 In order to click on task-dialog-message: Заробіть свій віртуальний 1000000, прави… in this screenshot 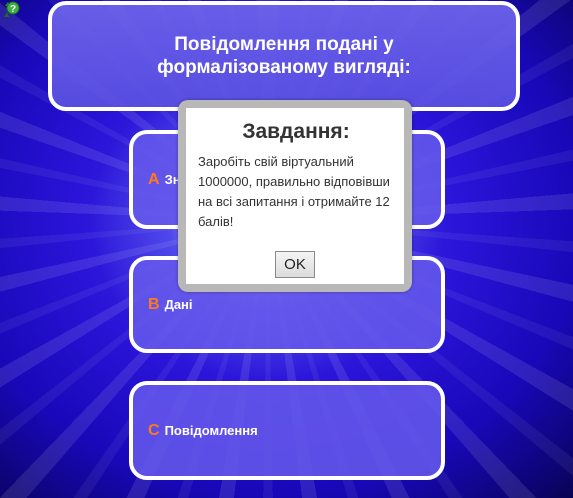, I will do `click(294, 191)`.